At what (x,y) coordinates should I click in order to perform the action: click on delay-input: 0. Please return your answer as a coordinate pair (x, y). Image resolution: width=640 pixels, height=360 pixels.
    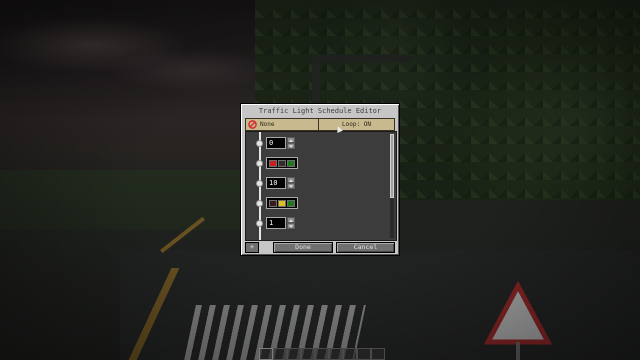
    Looking at the image, I should click on (276, 143).